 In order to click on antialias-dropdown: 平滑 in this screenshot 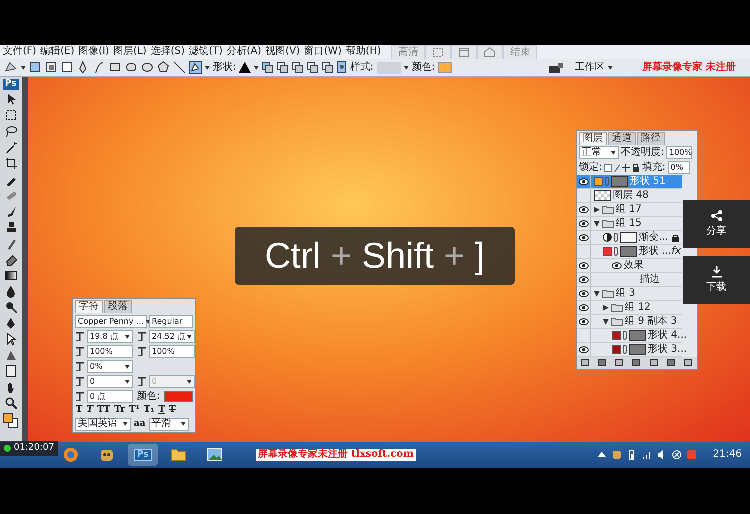, I will do `click(168, 424)`.